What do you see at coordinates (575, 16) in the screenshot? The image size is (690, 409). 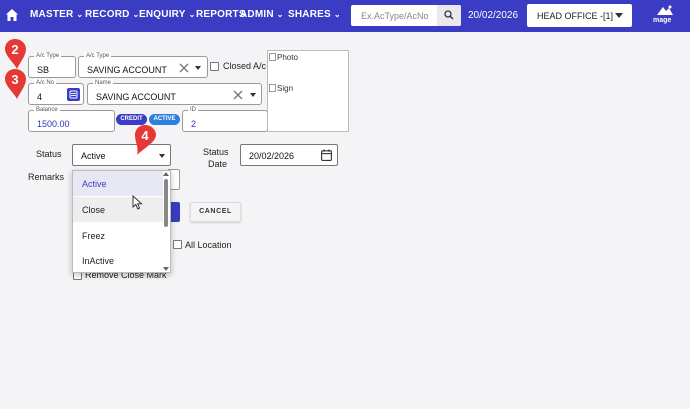 I see `office-select-value: HEAD OFFICE -[1]` at bounding box center [575, 16].